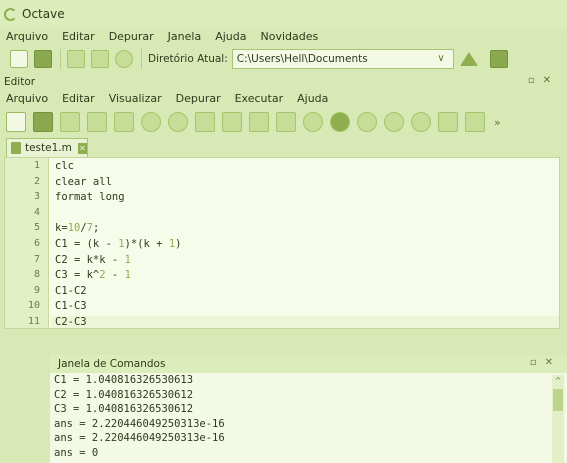  What do you see at coordinates (36, 259) in the screenshot?
I see `line-number: 7` at bounding box center [36, 259].